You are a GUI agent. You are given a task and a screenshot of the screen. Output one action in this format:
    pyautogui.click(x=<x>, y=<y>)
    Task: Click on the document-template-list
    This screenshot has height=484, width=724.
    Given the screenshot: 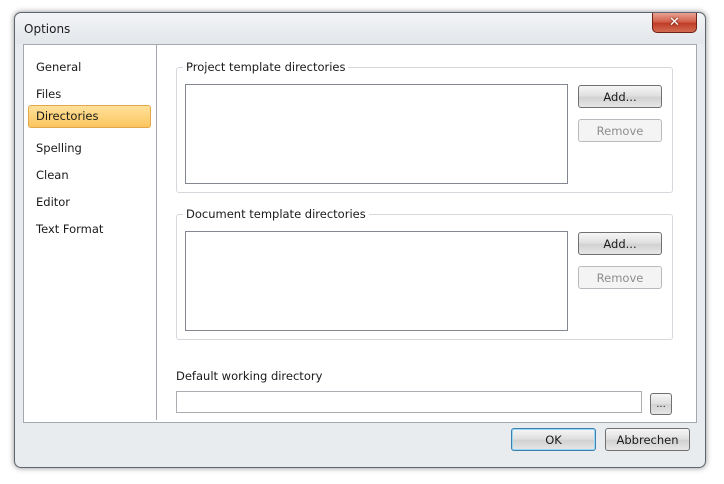 What is the action you would take?
    pyautogui.click(x=376, y=281)
    